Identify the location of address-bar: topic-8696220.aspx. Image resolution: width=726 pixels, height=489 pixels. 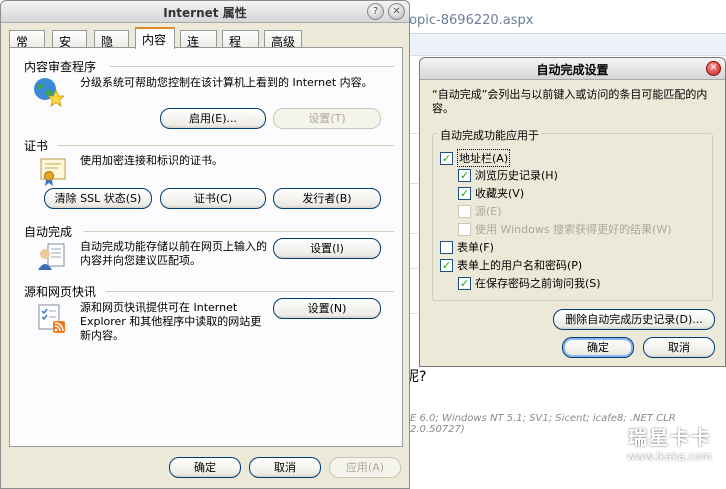
(559, 21).